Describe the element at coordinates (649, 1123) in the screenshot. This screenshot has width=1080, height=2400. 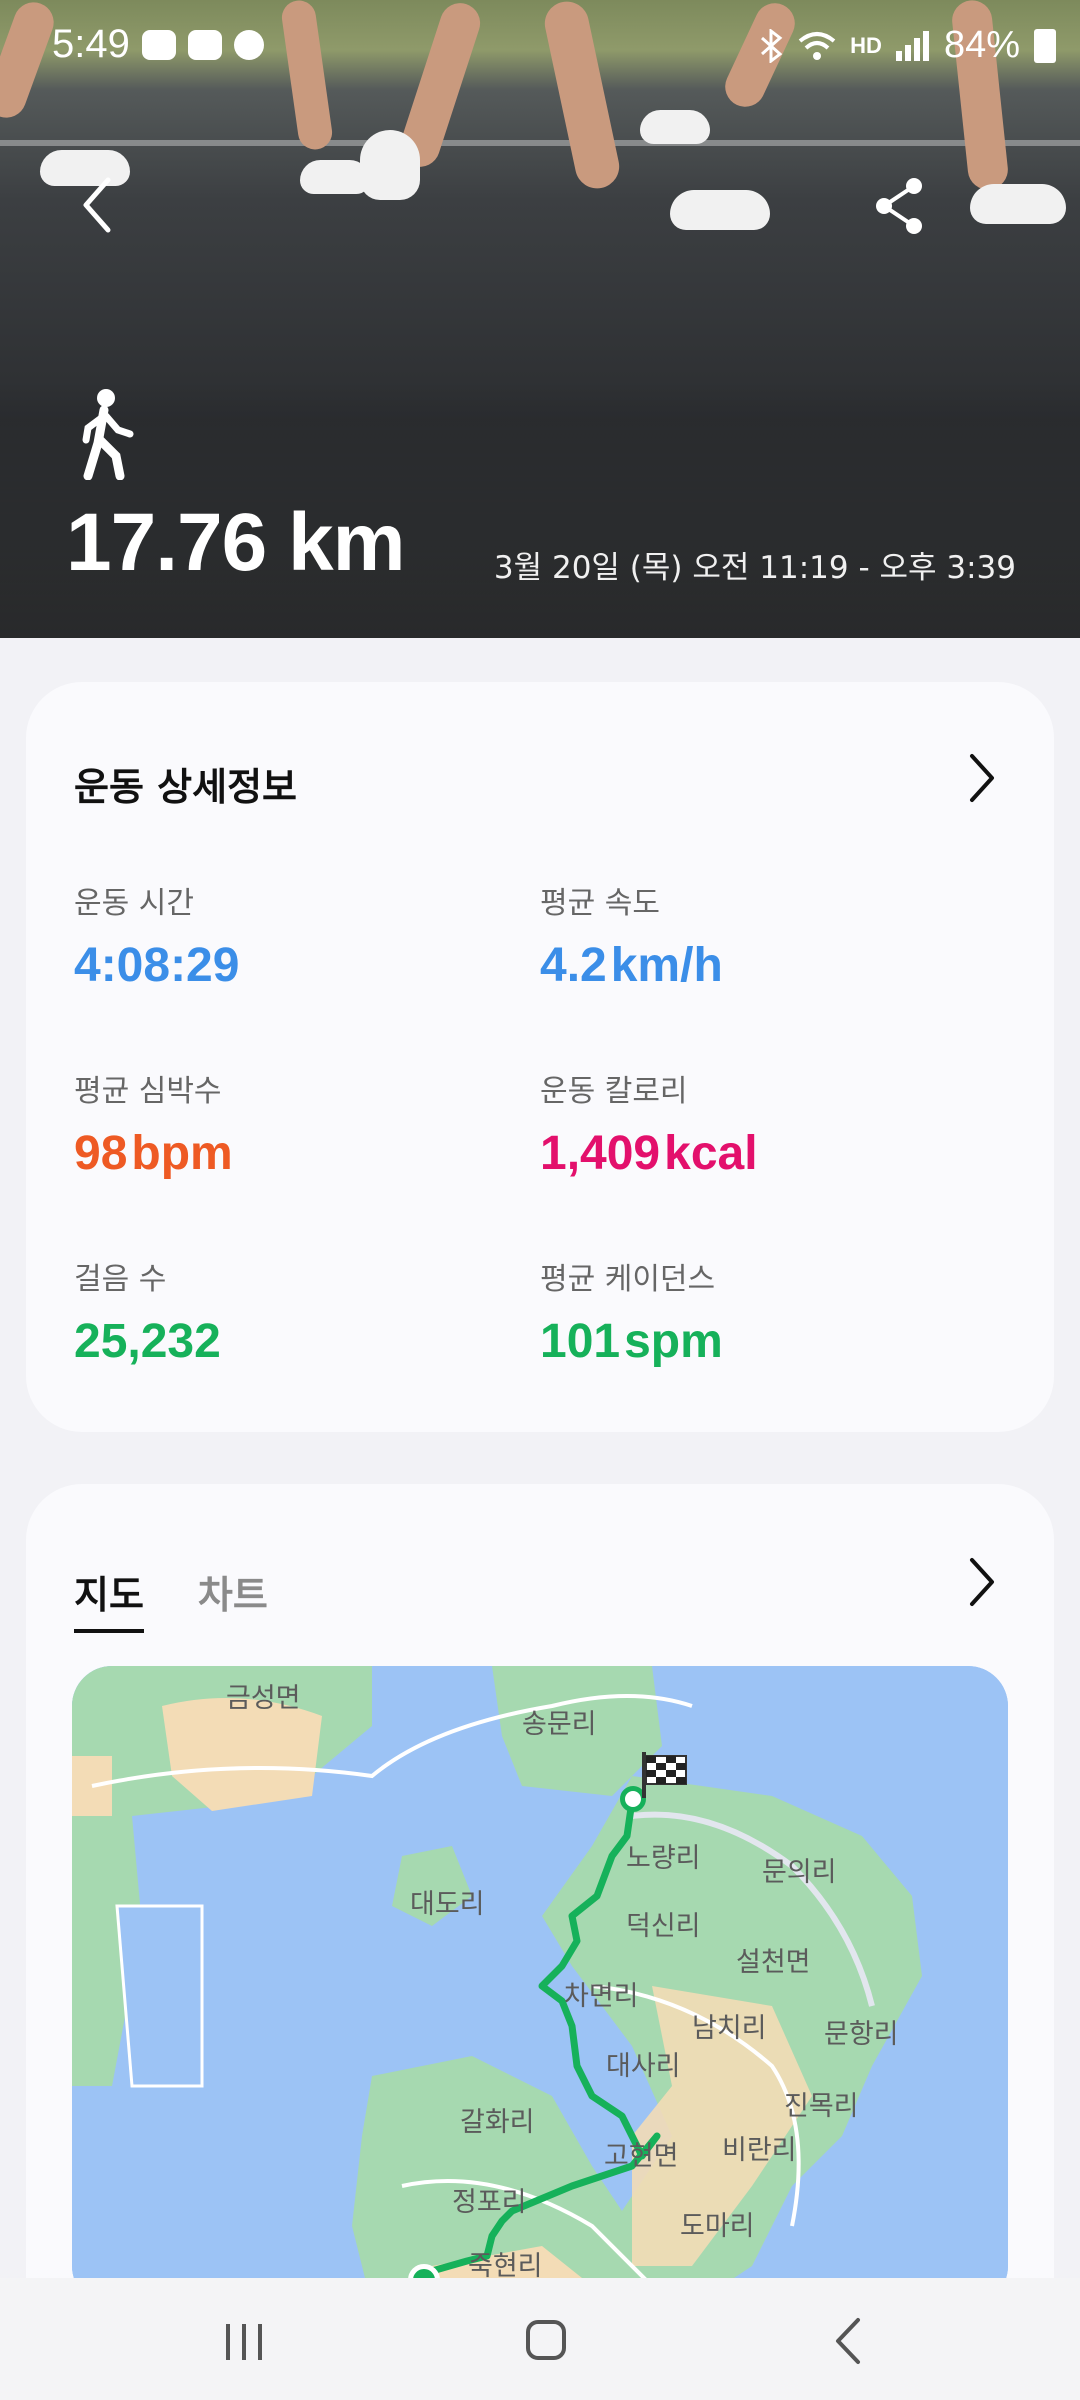
I see `stat-calories: 운동 칼로리 1,409kcal` at that location.